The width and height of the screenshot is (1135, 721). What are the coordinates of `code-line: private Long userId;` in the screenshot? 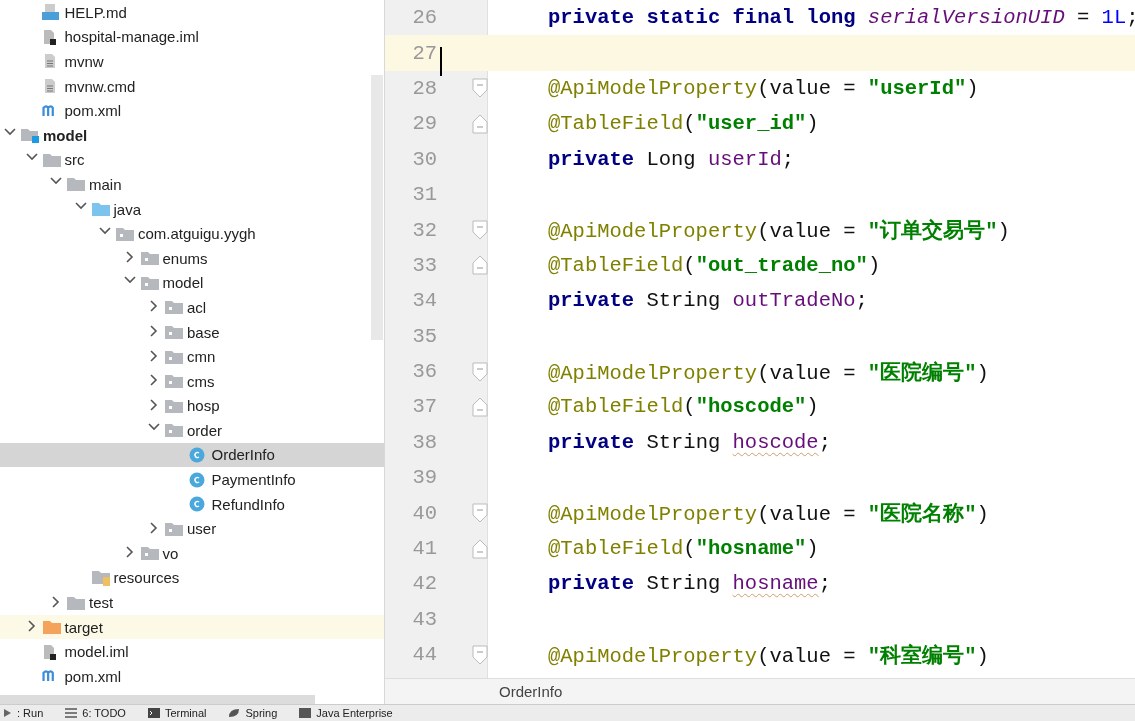 It's located at (671, 159).